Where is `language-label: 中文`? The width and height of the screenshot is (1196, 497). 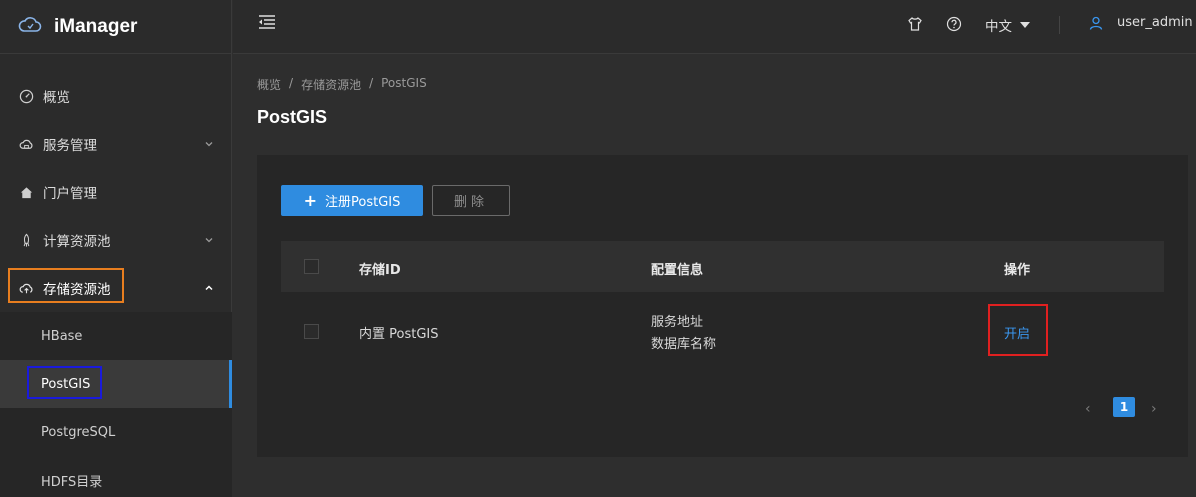
language-label: 中文 is located at coordinates (998, 27).